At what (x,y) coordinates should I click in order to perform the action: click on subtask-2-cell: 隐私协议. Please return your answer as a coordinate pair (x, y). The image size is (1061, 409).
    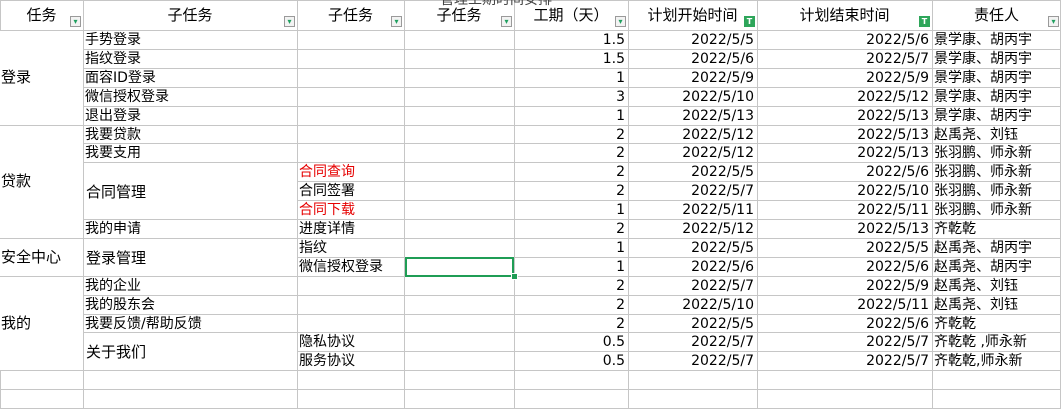
    Looking at the image, I should click on (351, 342).